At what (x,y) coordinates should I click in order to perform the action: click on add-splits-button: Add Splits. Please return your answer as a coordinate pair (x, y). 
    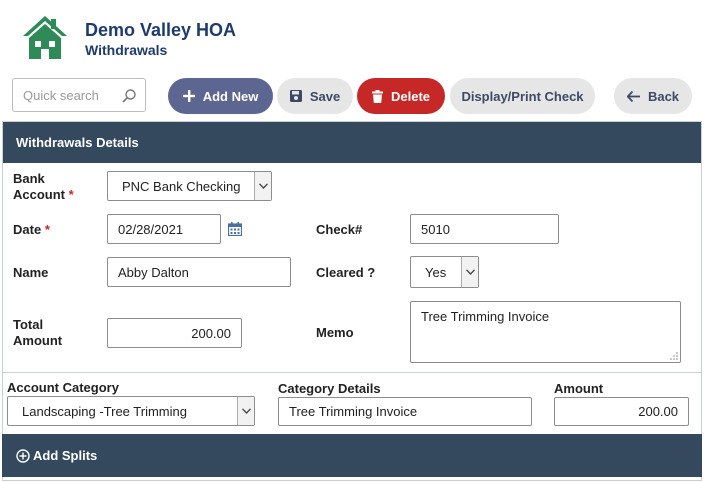
    Looking at the image, I should click on (352, 455).